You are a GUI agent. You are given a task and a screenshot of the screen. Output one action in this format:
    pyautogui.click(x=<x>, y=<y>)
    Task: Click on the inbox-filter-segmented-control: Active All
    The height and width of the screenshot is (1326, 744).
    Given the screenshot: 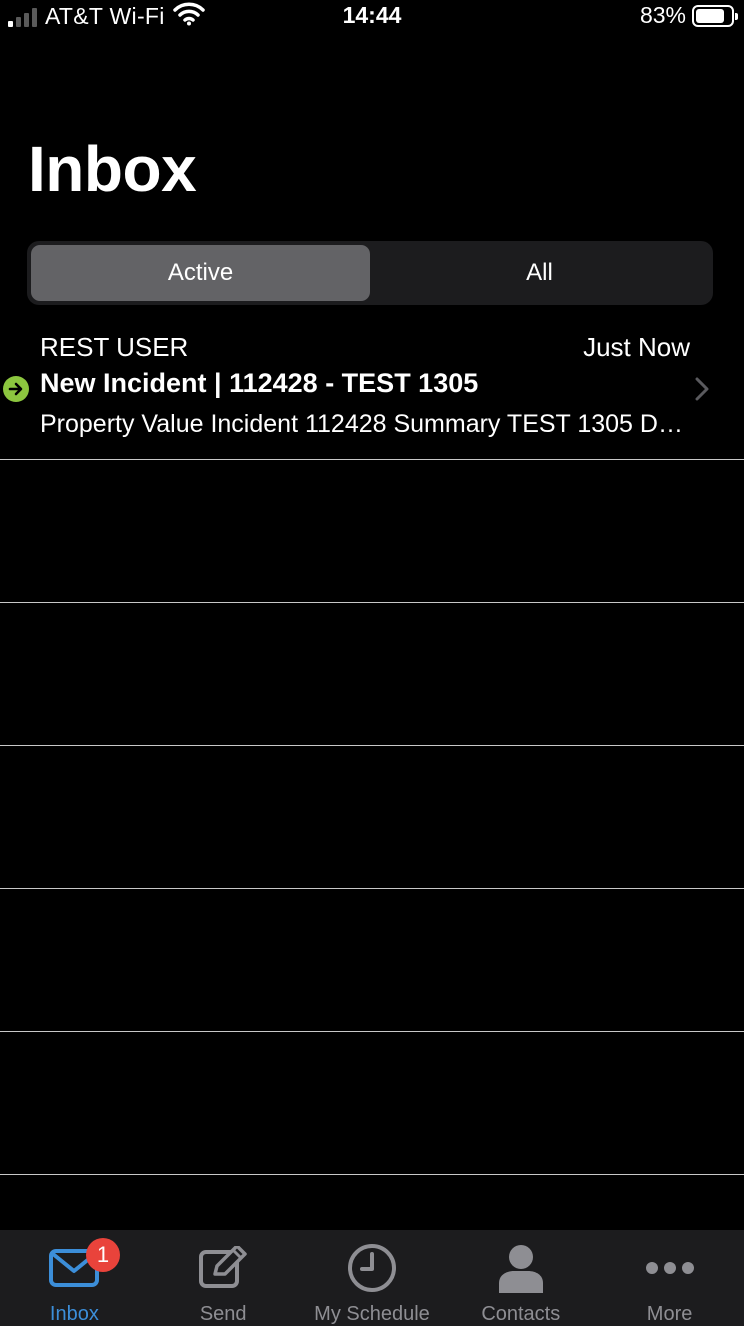 What is the action you would take?
    pyautogui.click(x=370, y=273)
    